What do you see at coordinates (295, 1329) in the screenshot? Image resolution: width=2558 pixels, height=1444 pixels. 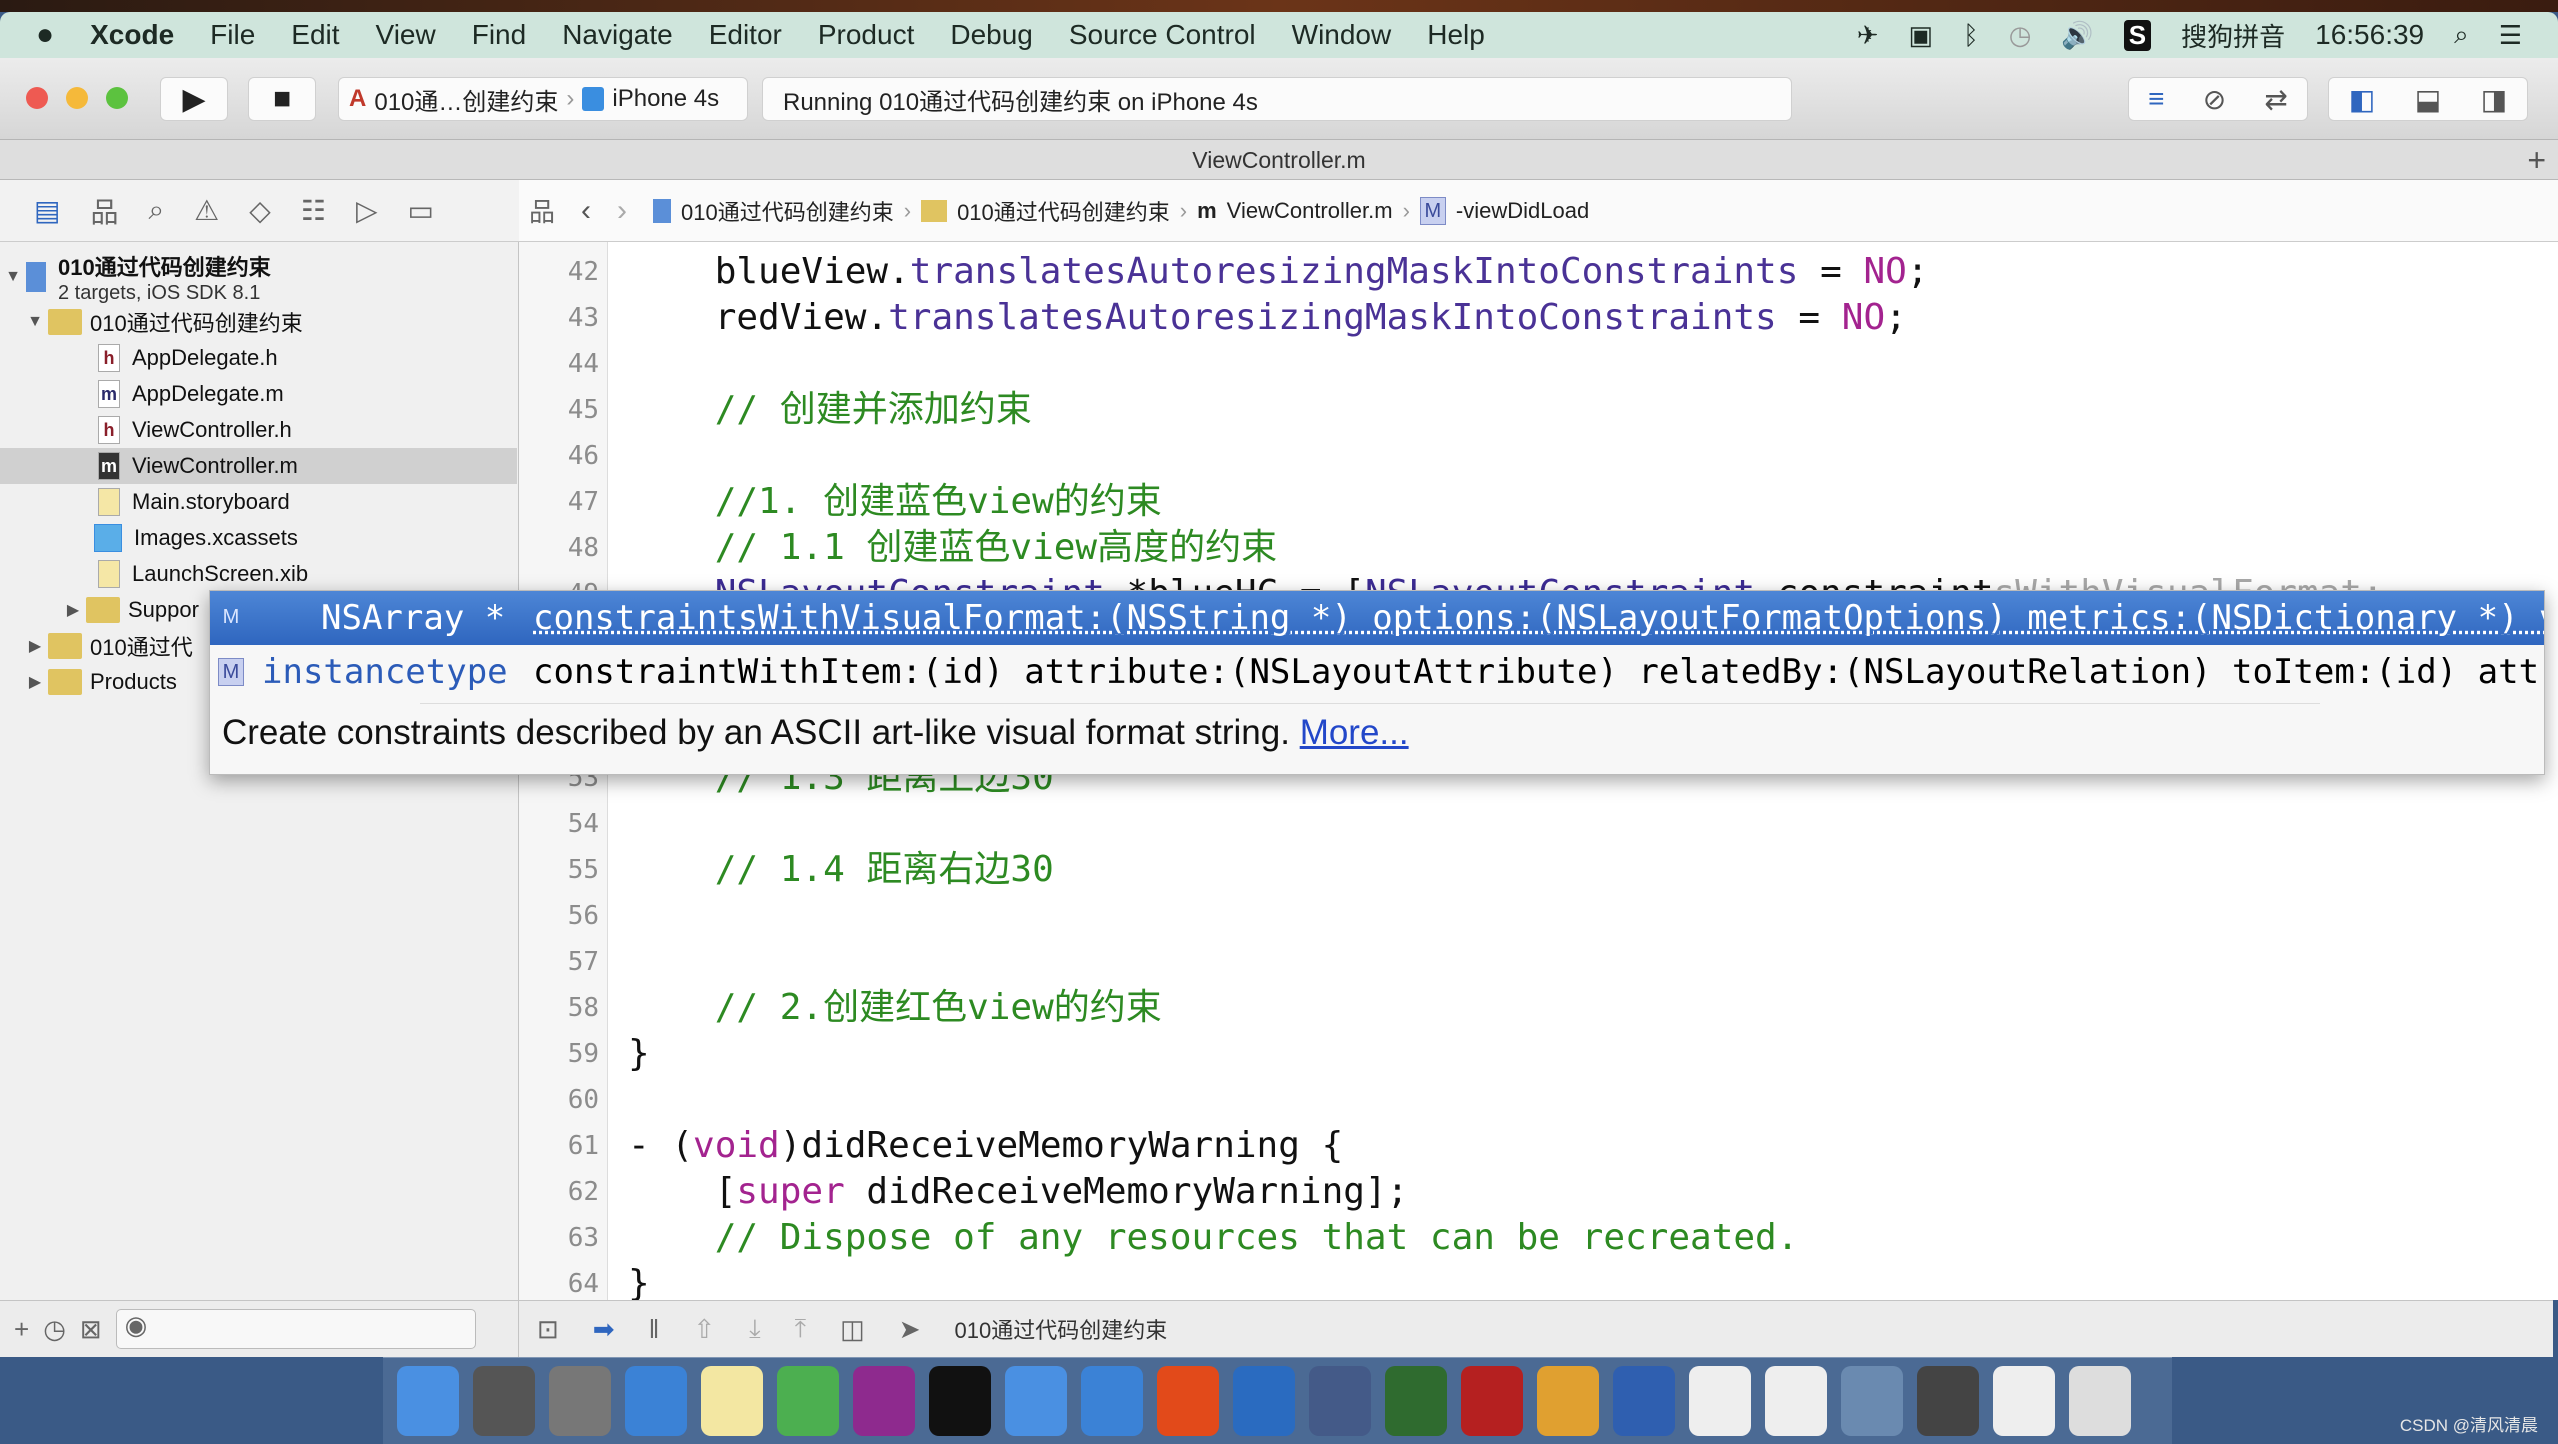 I see `filter-input: ◉` at bounding box center [295, 1329].